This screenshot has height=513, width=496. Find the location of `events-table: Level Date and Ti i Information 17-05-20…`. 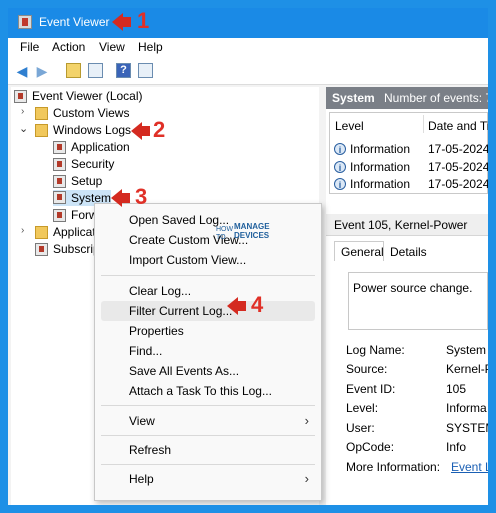

events-table: Level Date and Ti i Information 17-05-20… is located at coordinates (408, 153).